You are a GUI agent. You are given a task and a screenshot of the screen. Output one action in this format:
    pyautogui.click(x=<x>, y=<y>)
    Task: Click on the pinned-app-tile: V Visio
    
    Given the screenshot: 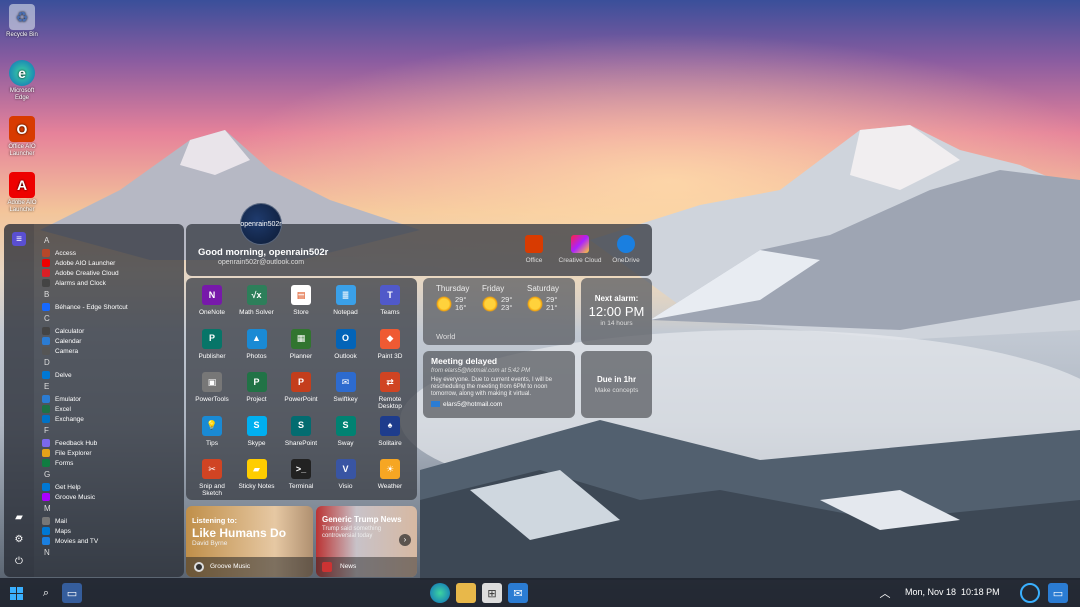 What is the action you would take?
    pyautogui.click(x=346, y=474)
    